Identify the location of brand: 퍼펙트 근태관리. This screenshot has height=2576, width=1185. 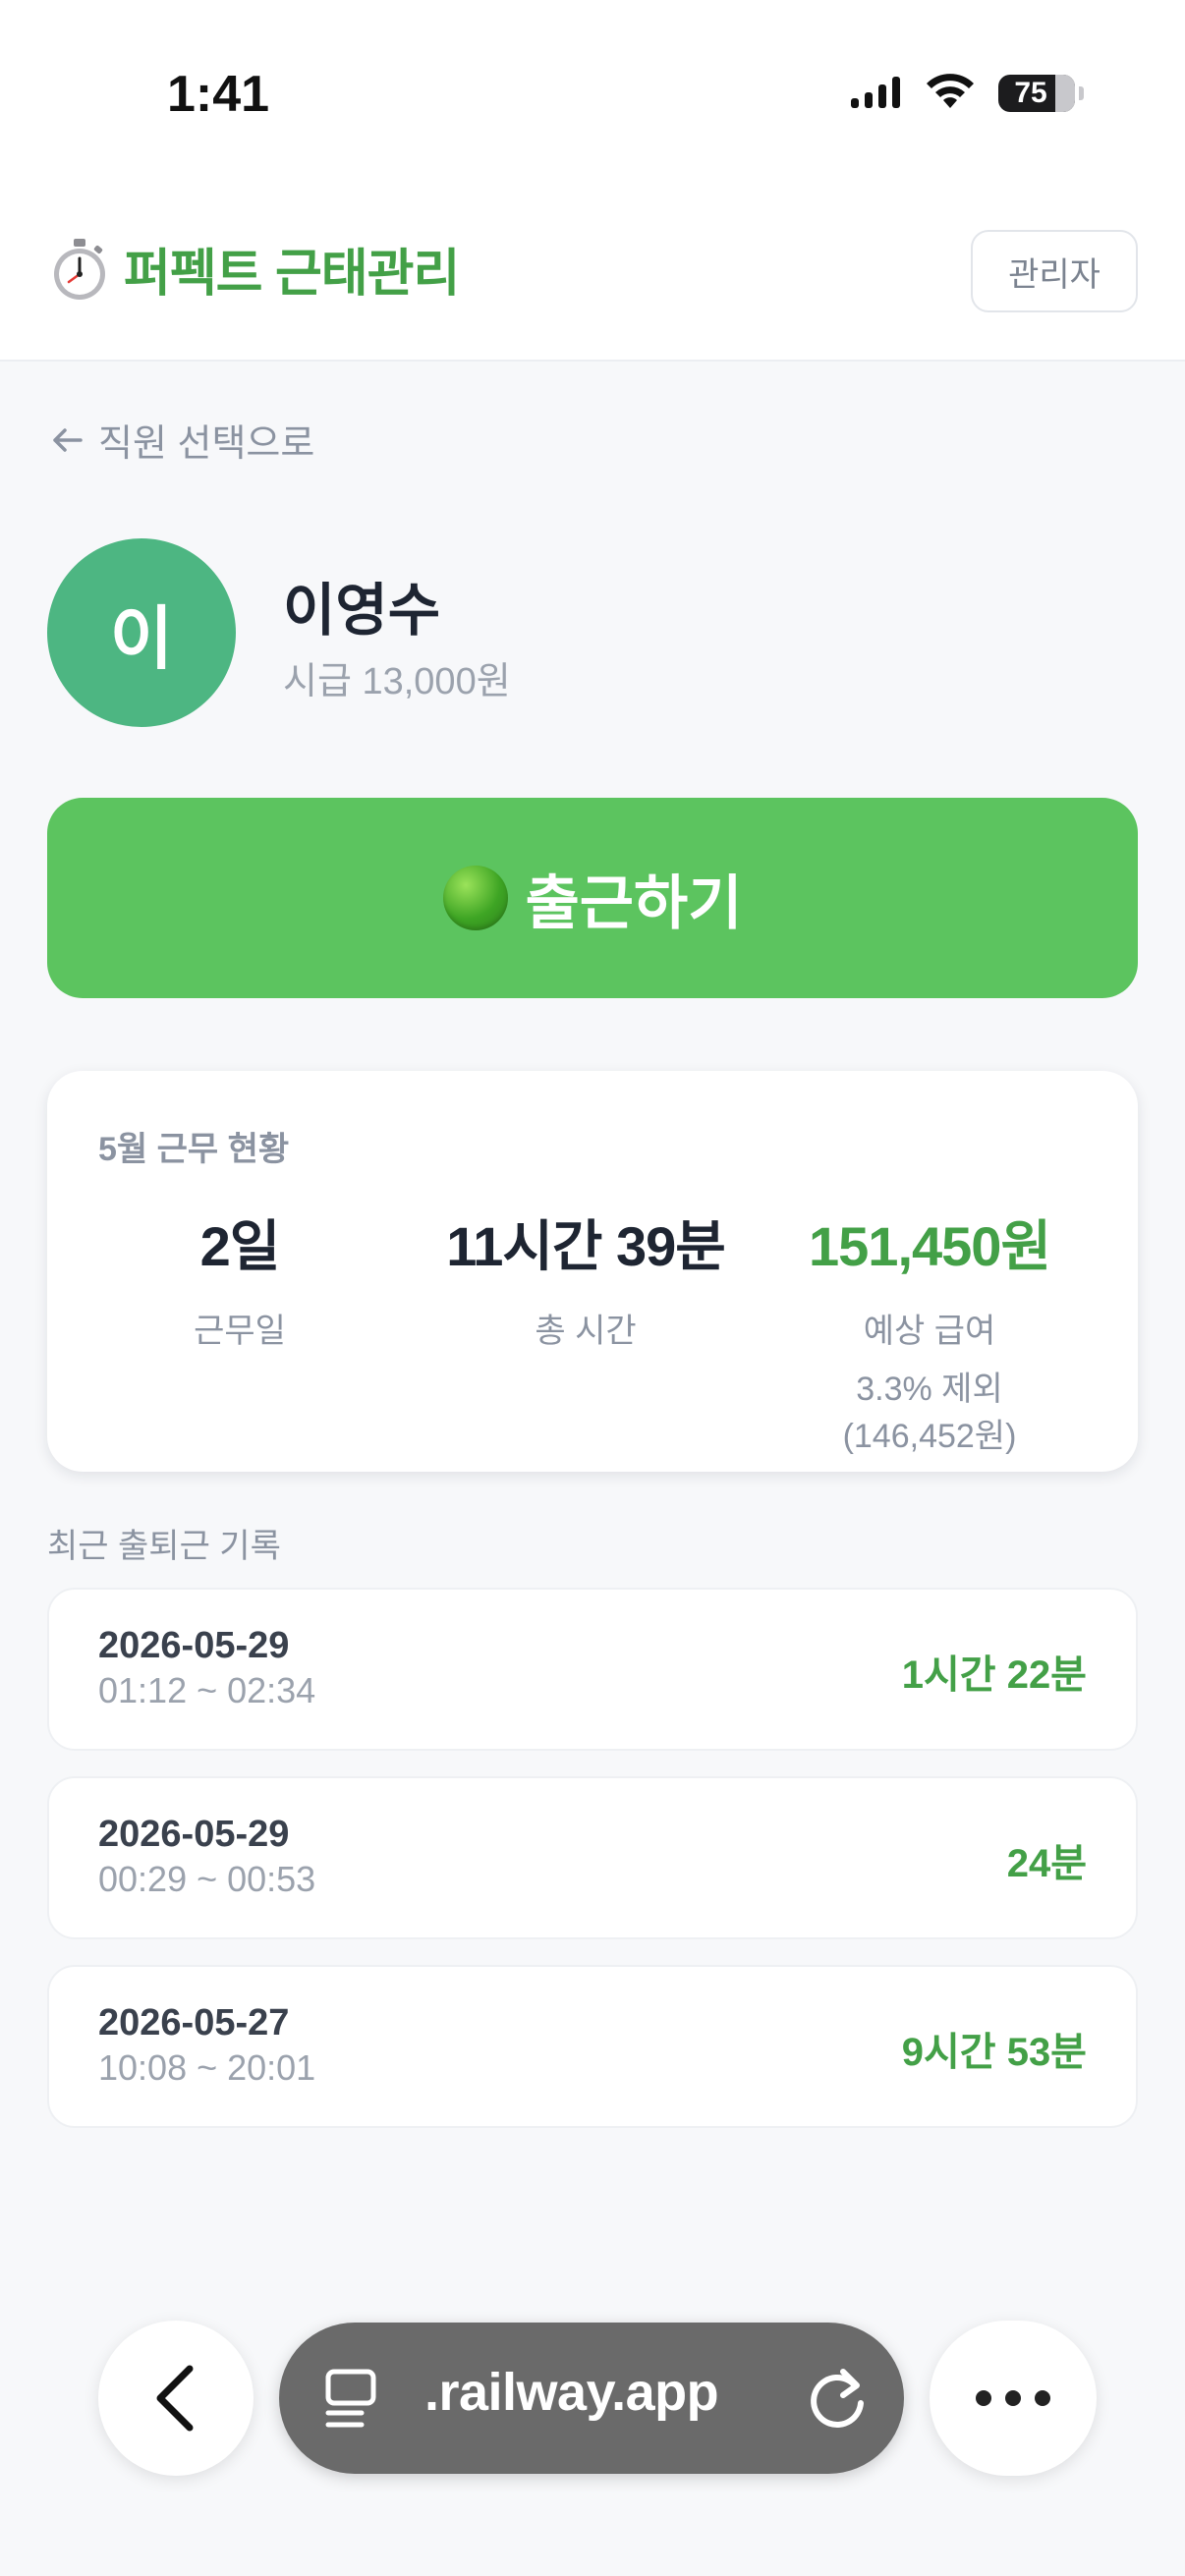
(255, 269).